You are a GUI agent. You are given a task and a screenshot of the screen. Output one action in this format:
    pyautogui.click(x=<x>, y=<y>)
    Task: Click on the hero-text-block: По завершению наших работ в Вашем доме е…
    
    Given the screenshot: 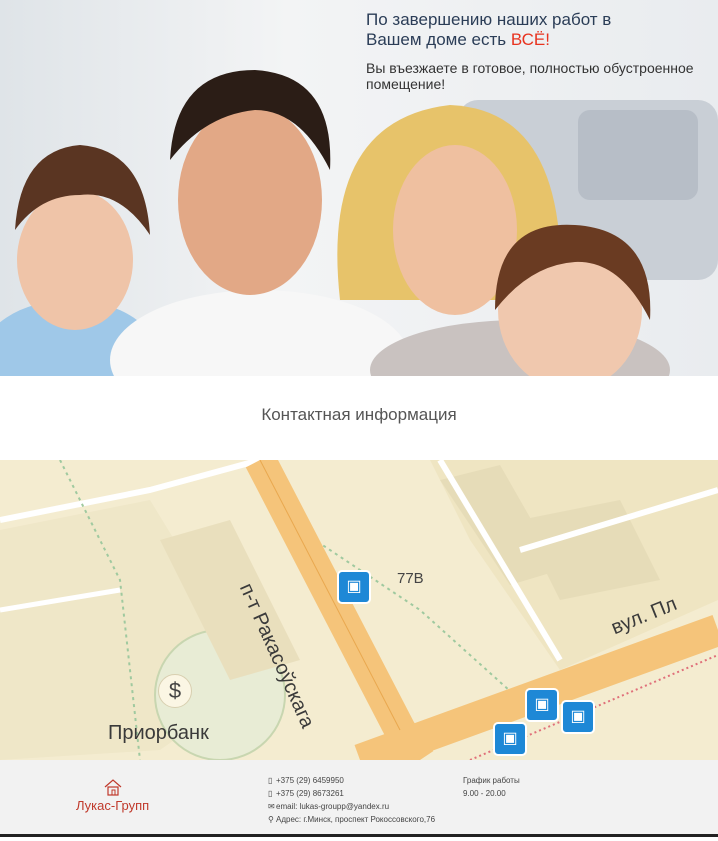 What is the action you would take?
    pyautogui.click(x=531, y=51)
    